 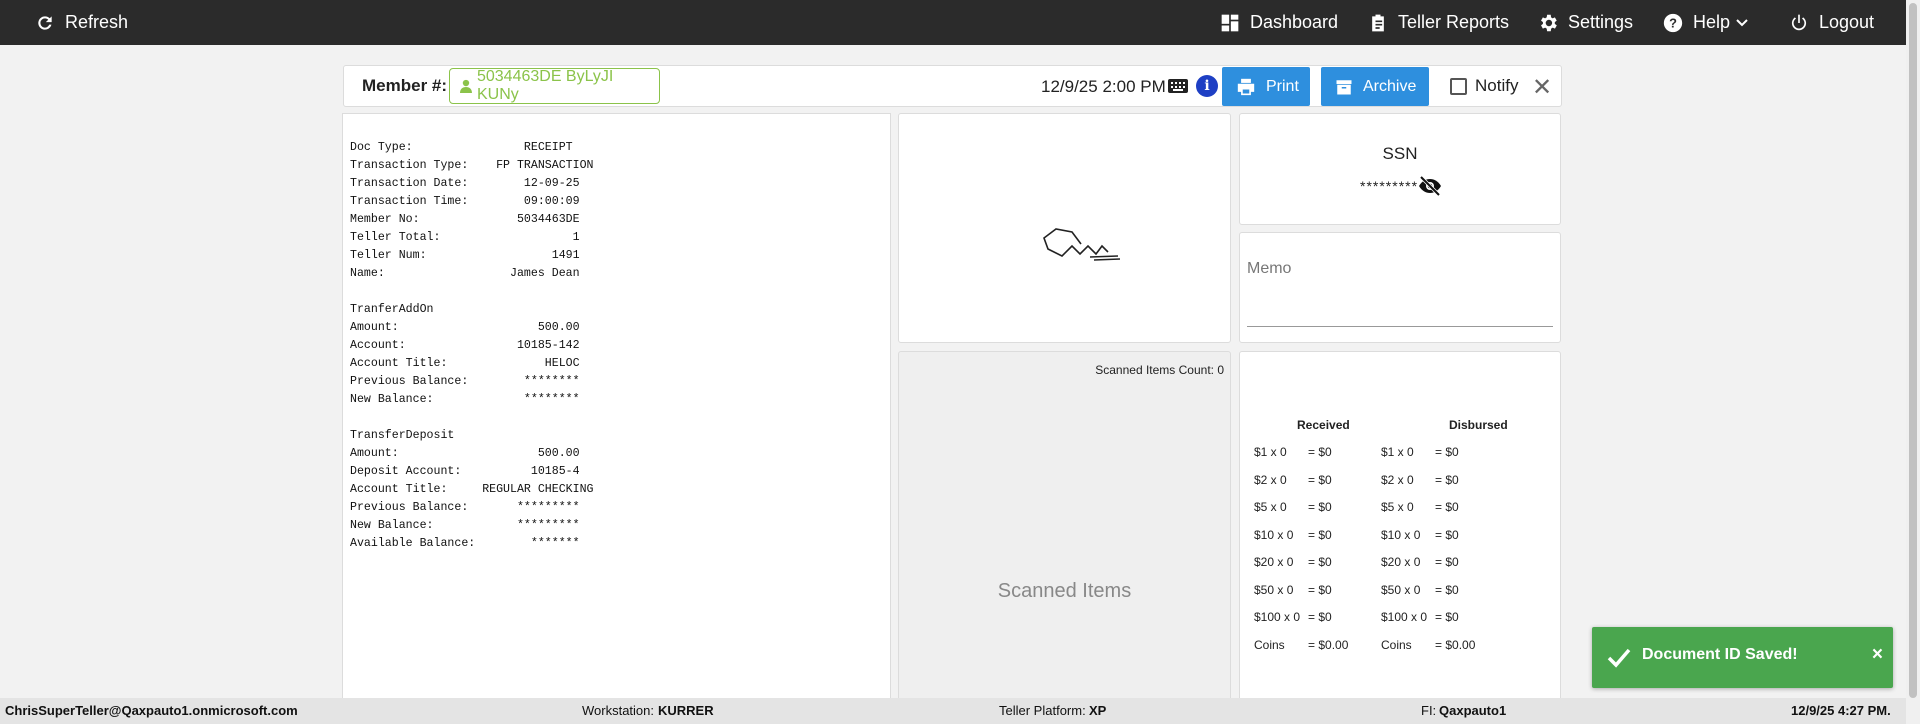 I want to click on archive-button: Archive, so click(x=1375, y=86).